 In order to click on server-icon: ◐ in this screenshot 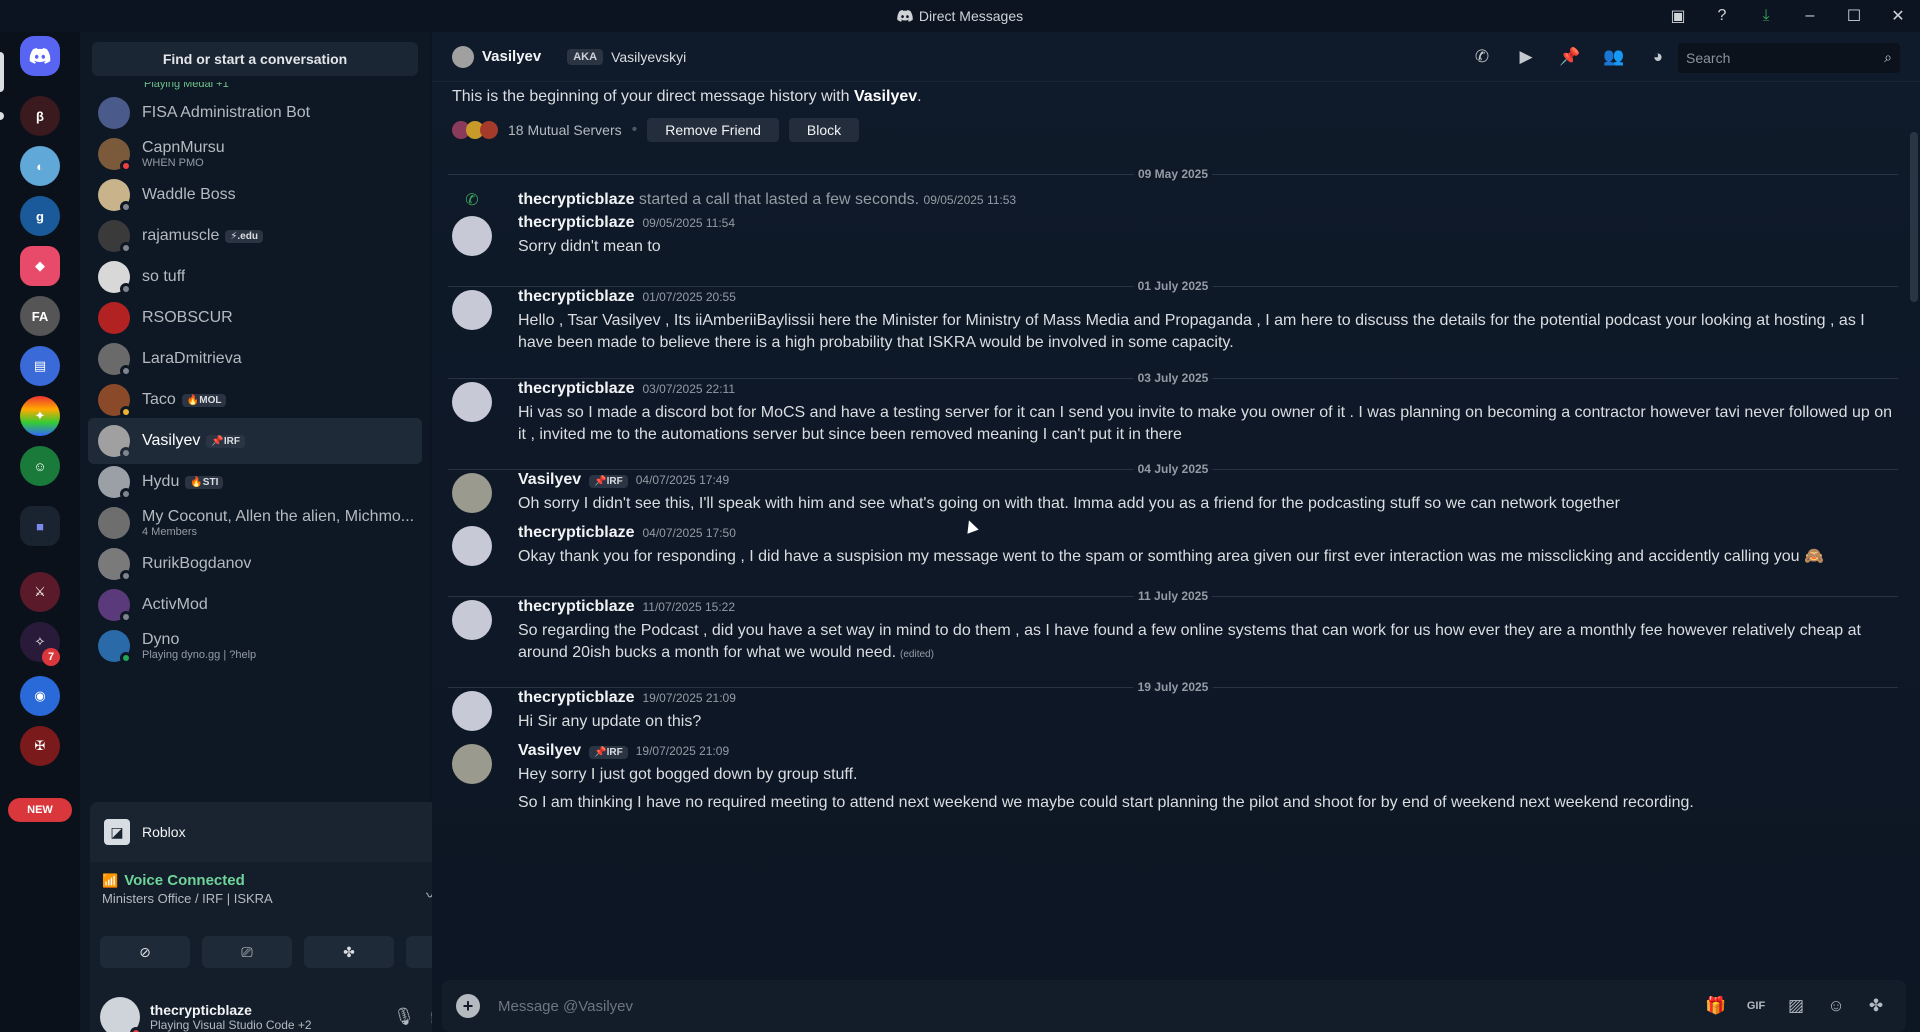, I will do `click(40, 166)`.